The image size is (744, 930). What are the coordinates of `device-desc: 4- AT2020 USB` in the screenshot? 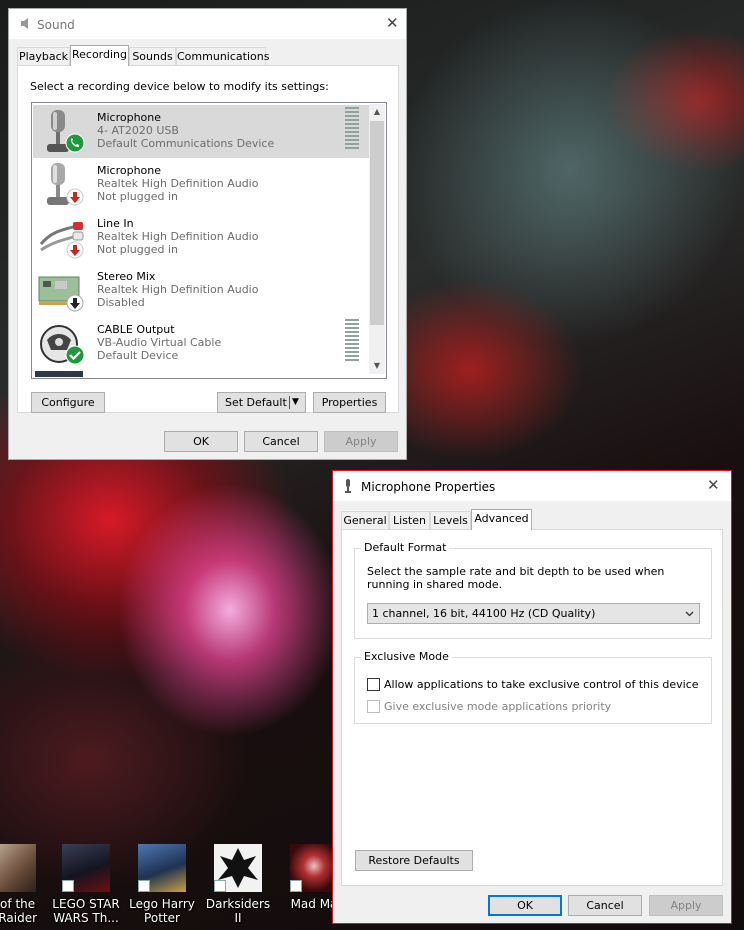 It's located at (138, 130).